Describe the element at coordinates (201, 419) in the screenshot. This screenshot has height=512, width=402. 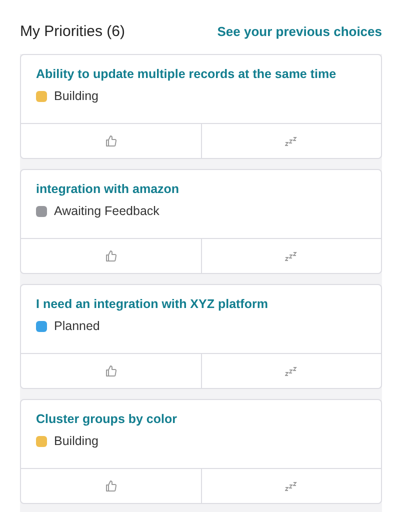
I see `idea-title-link: Cluster groups by color` at that location.